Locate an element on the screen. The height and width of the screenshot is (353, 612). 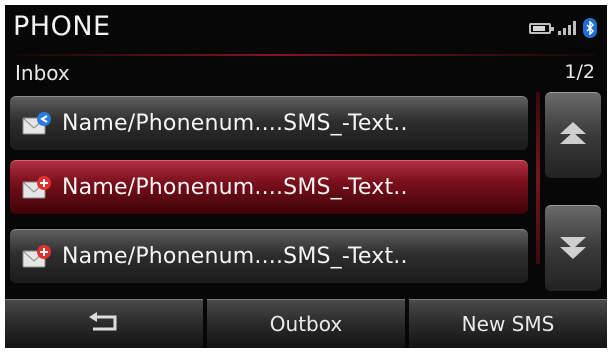
message-item-selected: Name/Phonenum....SMS_-Text.. is located at coordinates (269, 187).